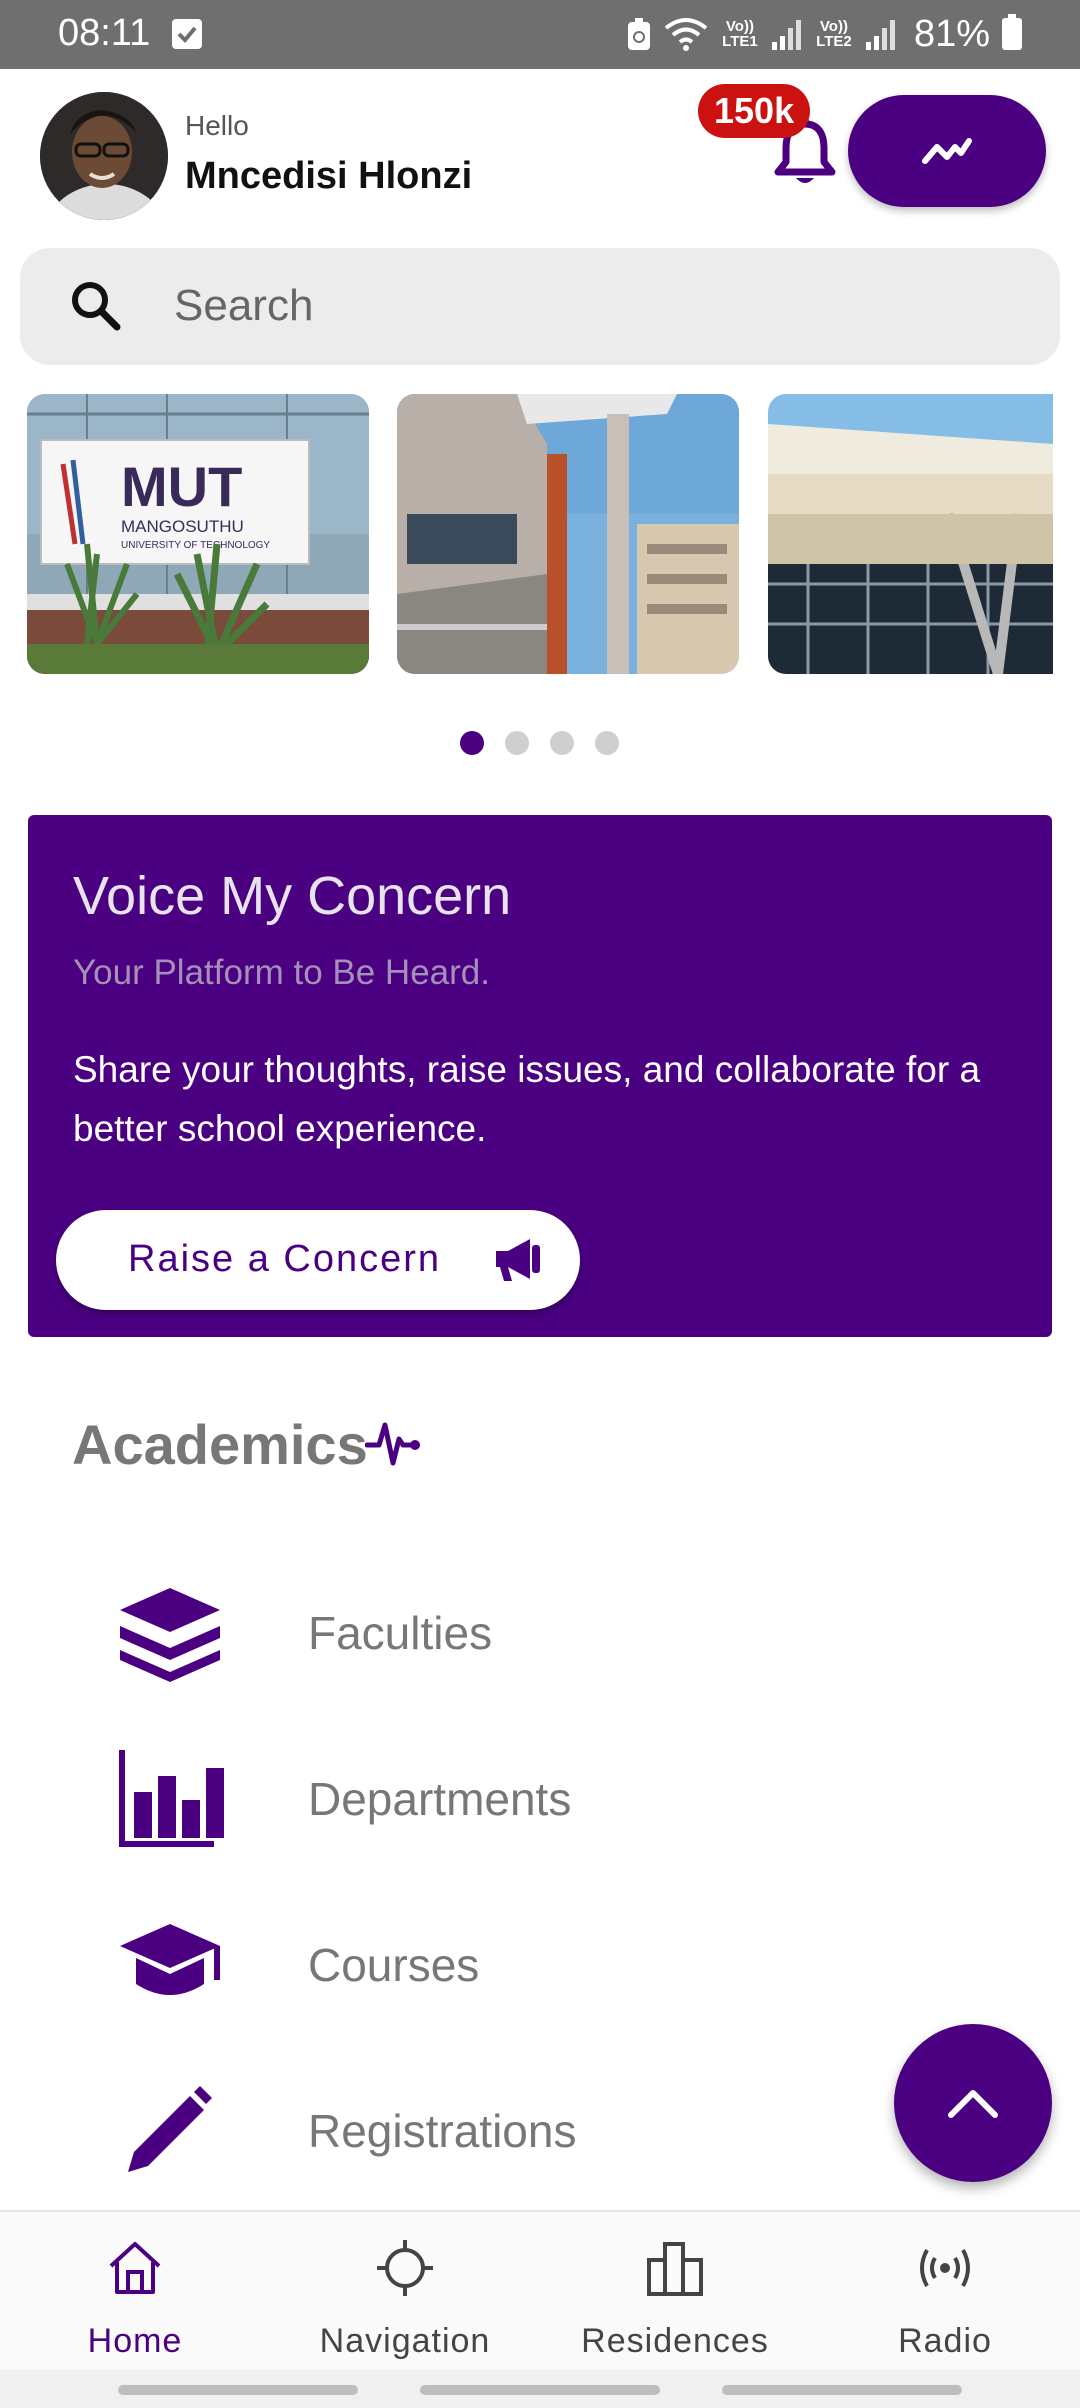 This screenshot has height=2408, width=1080. I want to click on trends-button, so click(947, 151).